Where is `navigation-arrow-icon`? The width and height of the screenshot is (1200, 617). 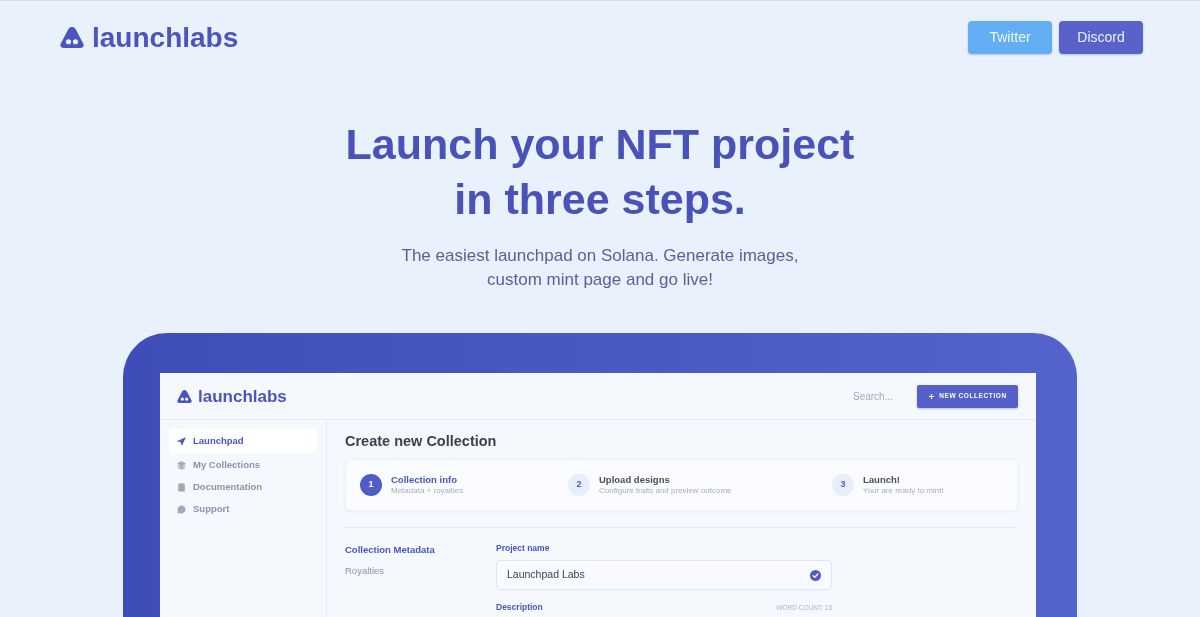
navigation-arrow-icon is located at coordinates (181, 441).